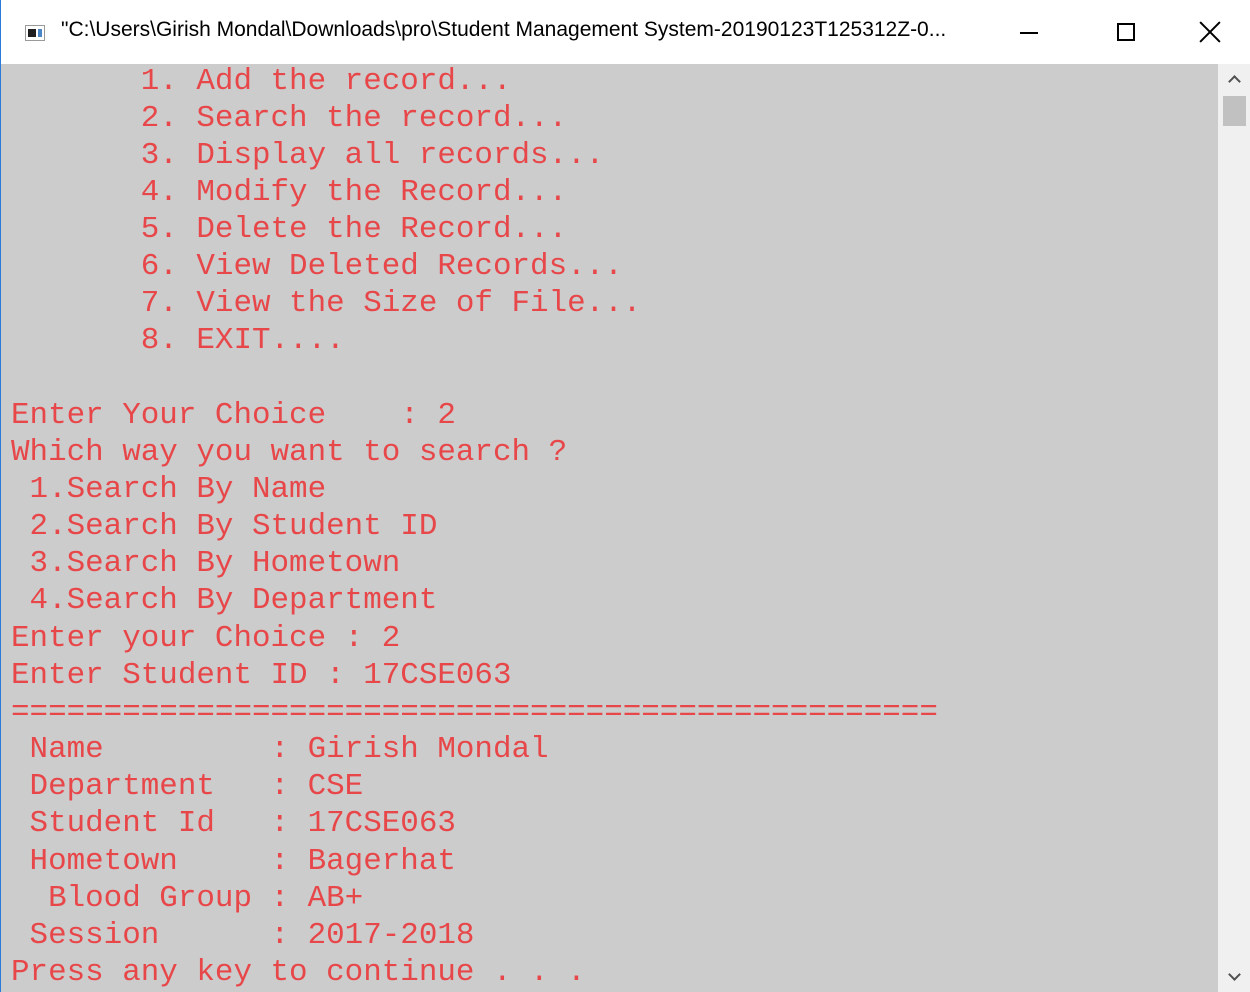 This screenshot has height=992, width=1250. What do you see at coordinates (233, 861) in the screenshot?
I see `console-line: Hometown : Bagerhat` at bounding box center [233, 861].